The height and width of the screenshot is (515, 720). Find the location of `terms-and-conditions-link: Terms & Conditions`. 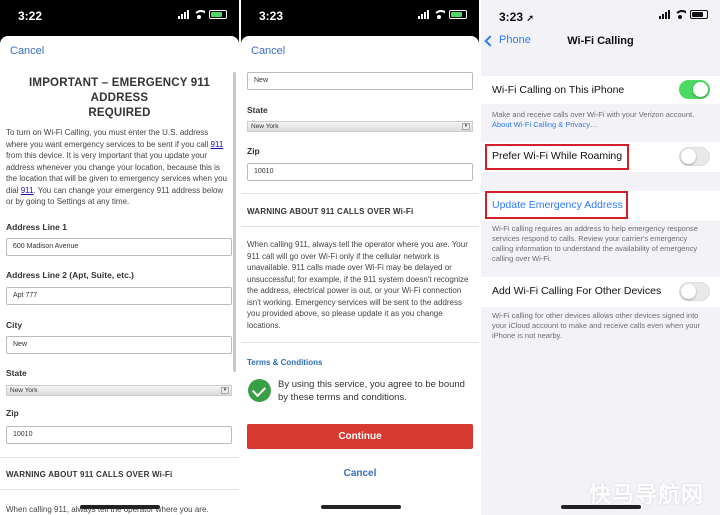

terms-and-conditions-link: Terms & Conditions is located at coordinates (284, 362).